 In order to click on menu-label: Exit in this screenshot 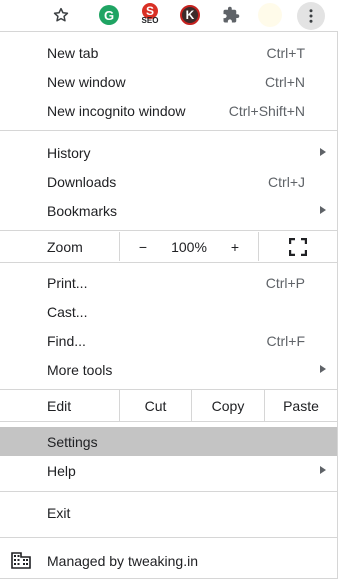, I will do `click(59, 512)`.